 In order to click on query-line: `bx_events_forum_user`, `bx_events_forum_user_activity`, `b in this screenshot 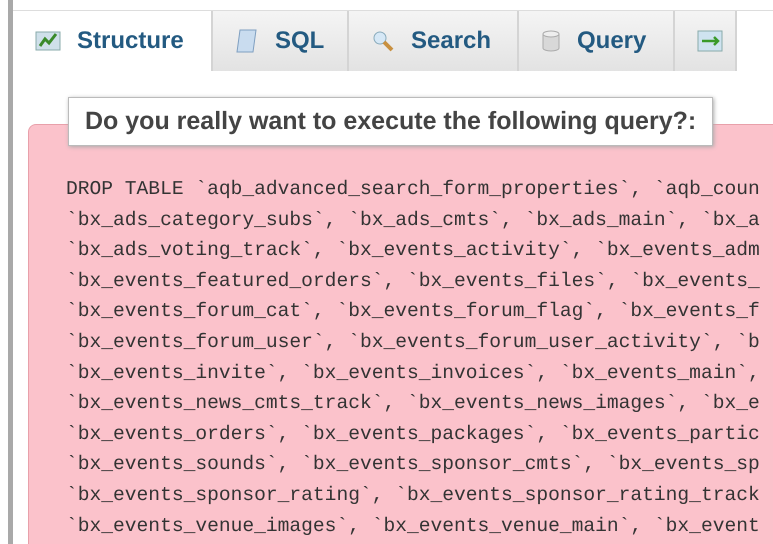, I will do `click(413, 342)`.